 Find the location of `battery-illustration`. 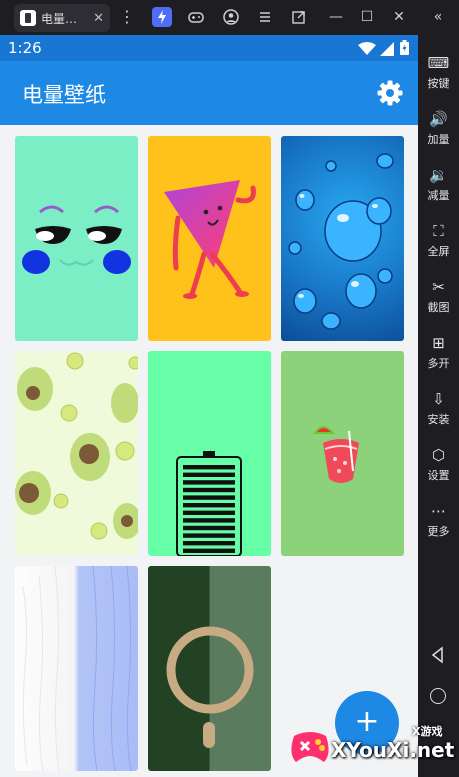

battery-illustration is located at coordinates (209, 503).